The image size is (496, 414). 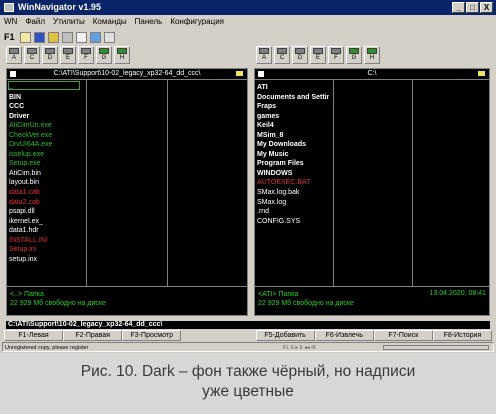 What do you see at coordinates (53, 37) in the screenshot?
I see `tools-icon` at bounding box center [53, 37].